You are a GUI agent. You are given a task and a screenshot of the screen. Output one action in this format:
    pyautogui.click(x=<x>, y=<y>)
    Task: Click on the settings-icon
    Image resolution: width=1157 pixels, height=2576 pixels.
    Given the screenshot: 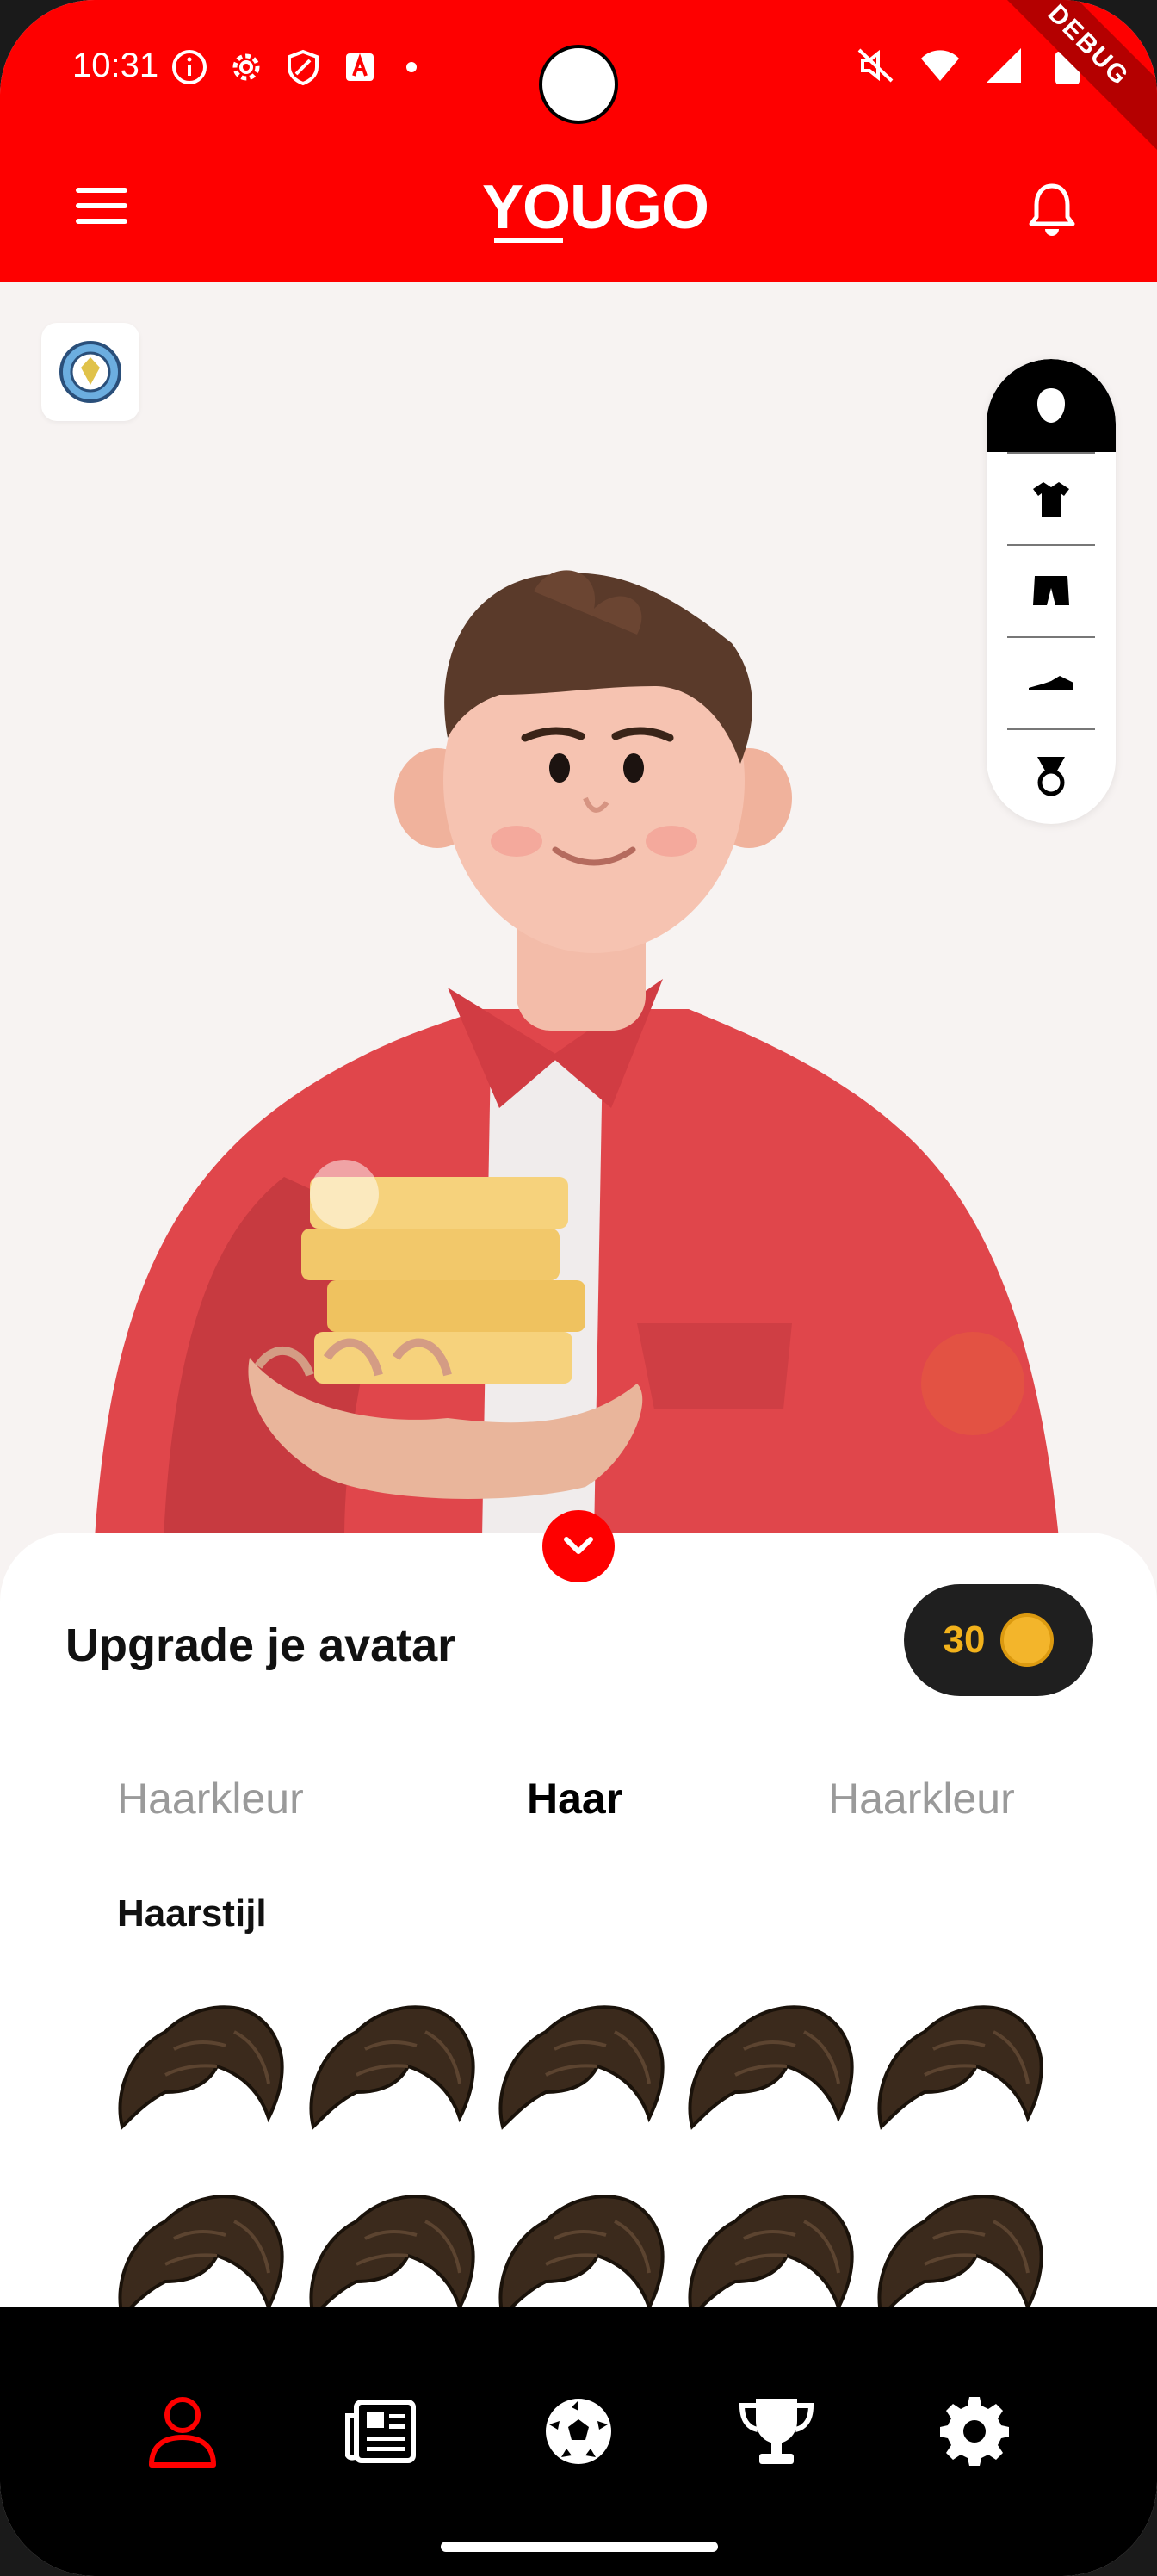 What is the action you would take?
    pyautogui.click(x=974, y=2432)
    